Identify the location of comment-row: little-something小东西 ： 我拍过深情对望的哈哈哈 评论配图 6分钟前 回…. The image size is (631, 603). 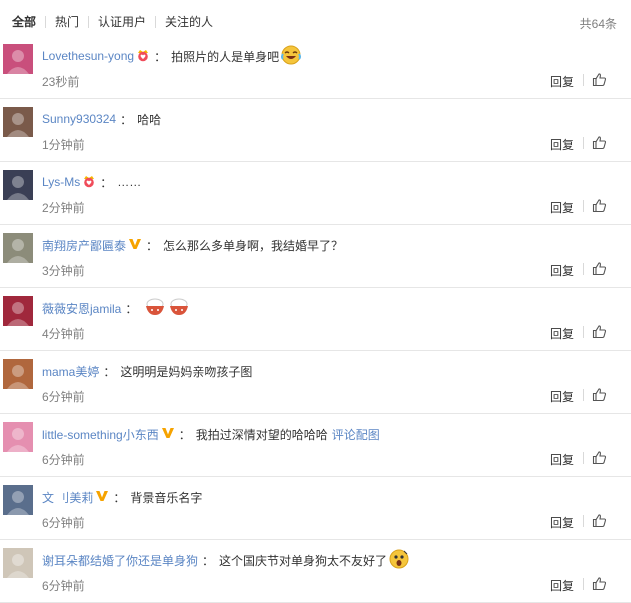
(315, 445).